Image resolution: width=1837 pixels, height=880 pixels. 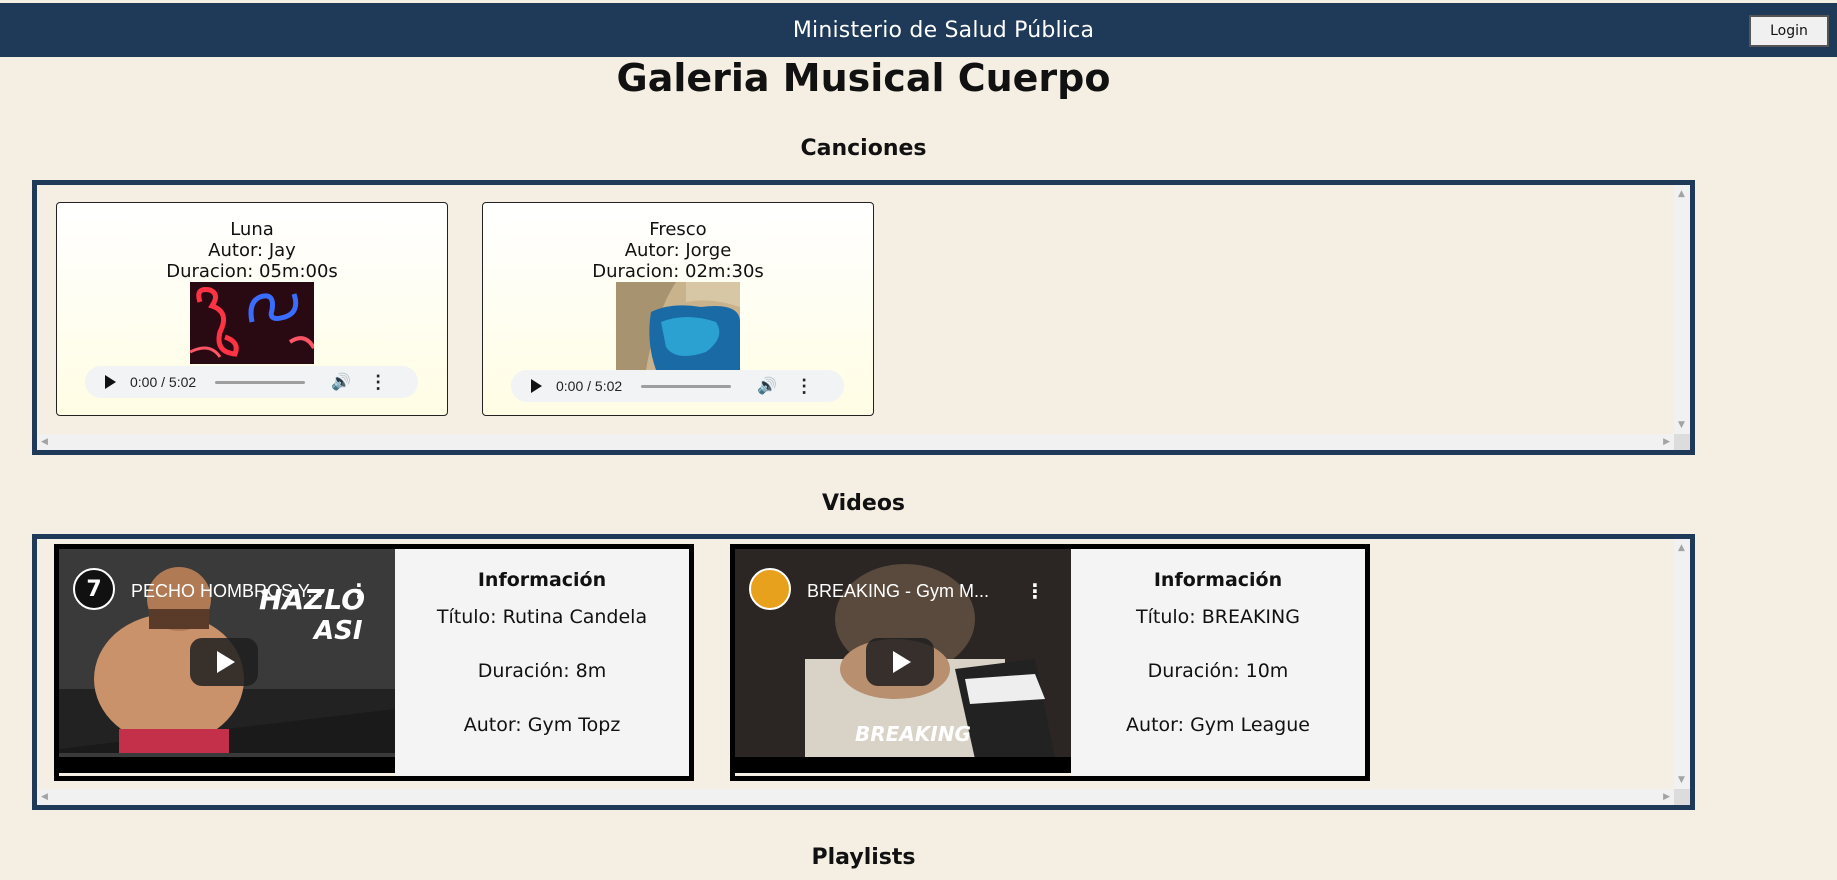 What do you see at coordinates (1789, 31) in the screenshot?
I see `login-button: Login` at bounding box center [1789, 31].